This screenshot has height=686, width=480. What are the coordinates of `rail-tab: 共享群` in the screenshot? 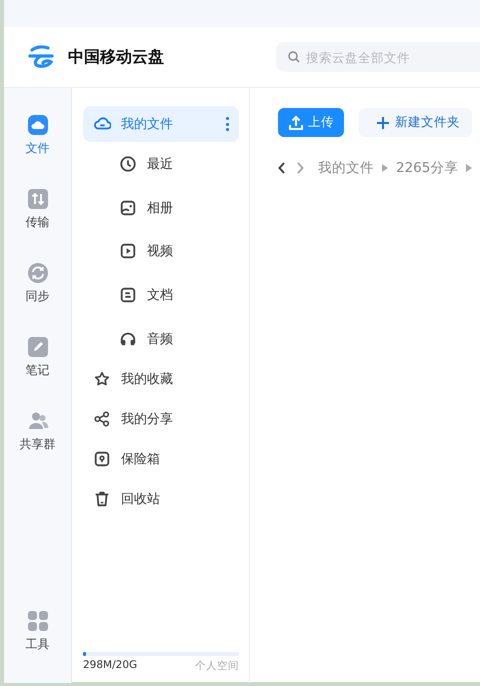 It's located at (38, 431).